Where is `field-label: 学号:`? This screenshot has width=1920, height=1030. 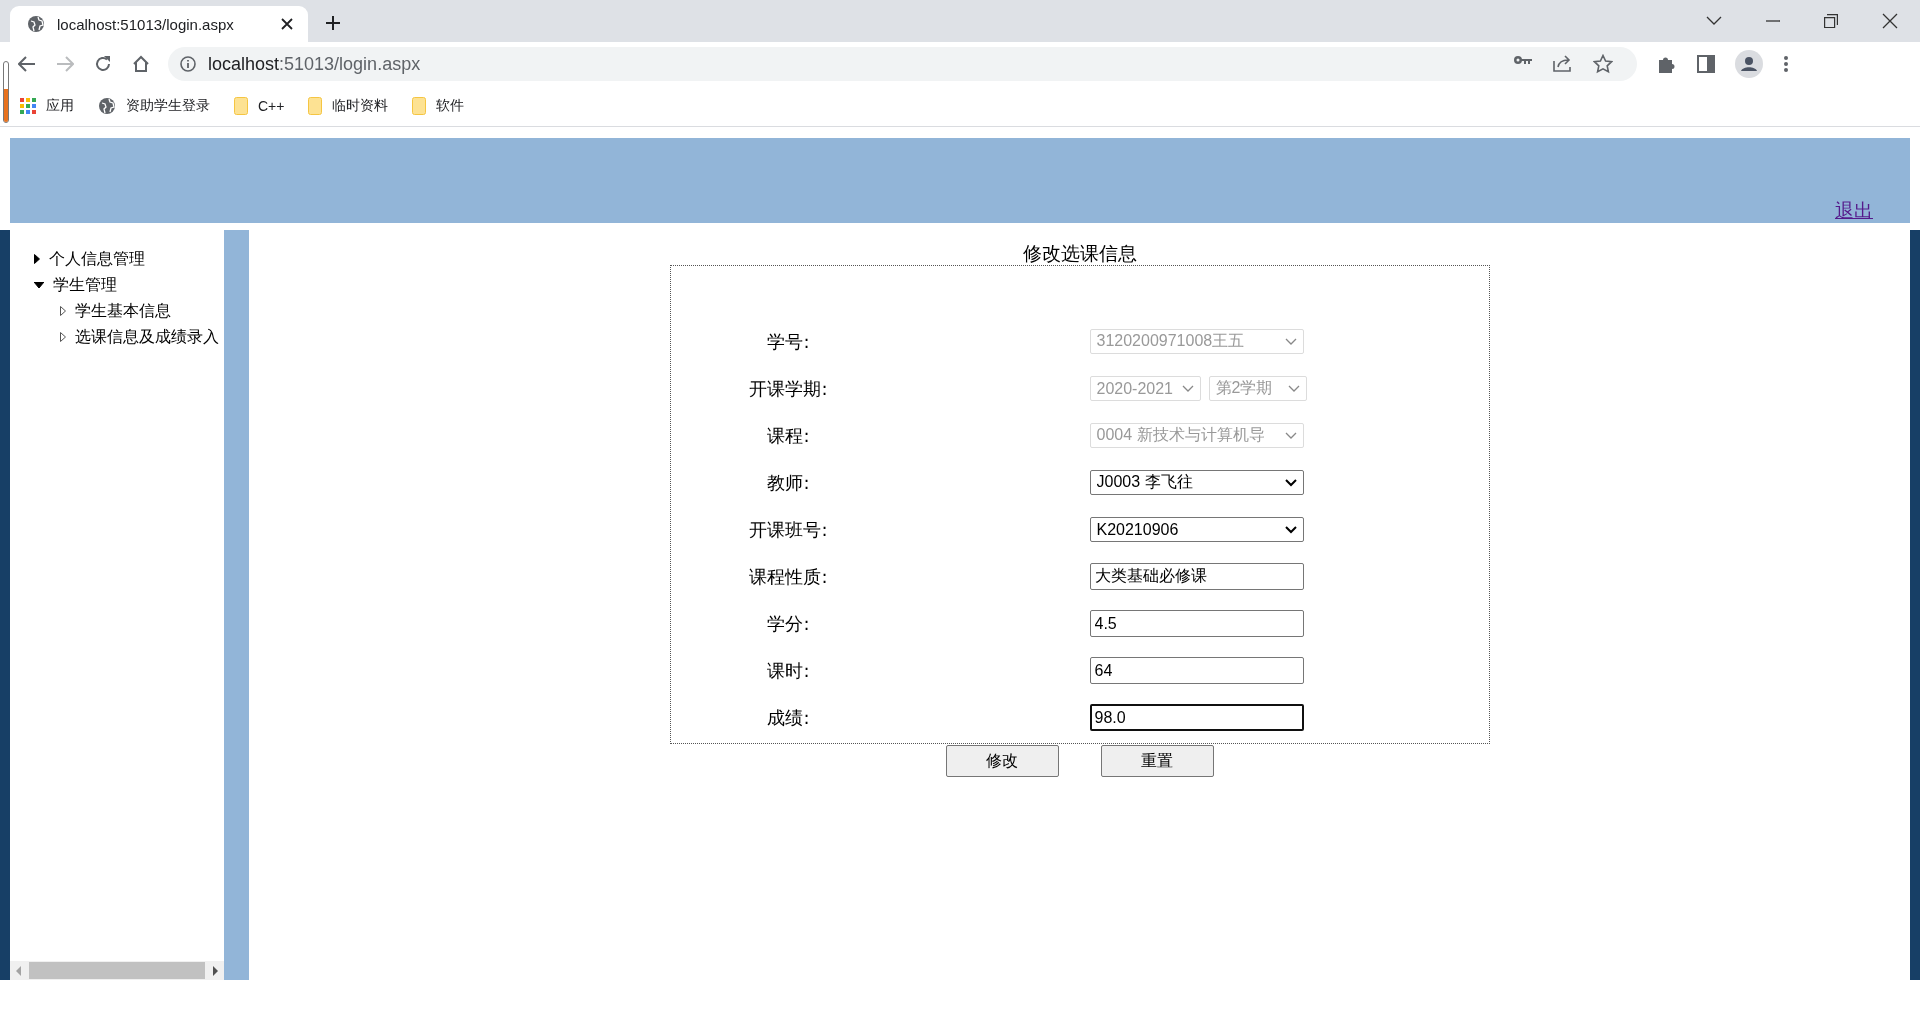 field-label: 学号: is located at coordinates (788, 341).